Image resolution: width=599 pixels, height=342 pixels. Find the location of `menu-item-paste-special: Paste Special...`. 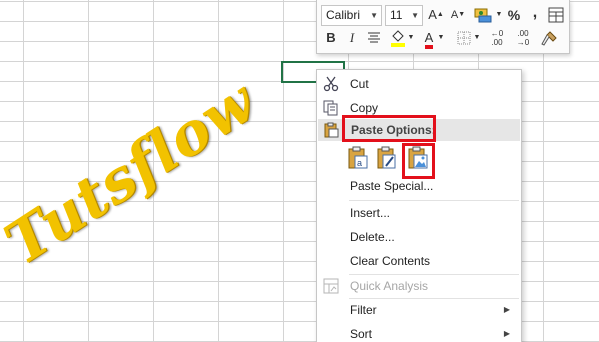

menu-item-paste-special: Paste Special... is located at coordinates (419, 186).